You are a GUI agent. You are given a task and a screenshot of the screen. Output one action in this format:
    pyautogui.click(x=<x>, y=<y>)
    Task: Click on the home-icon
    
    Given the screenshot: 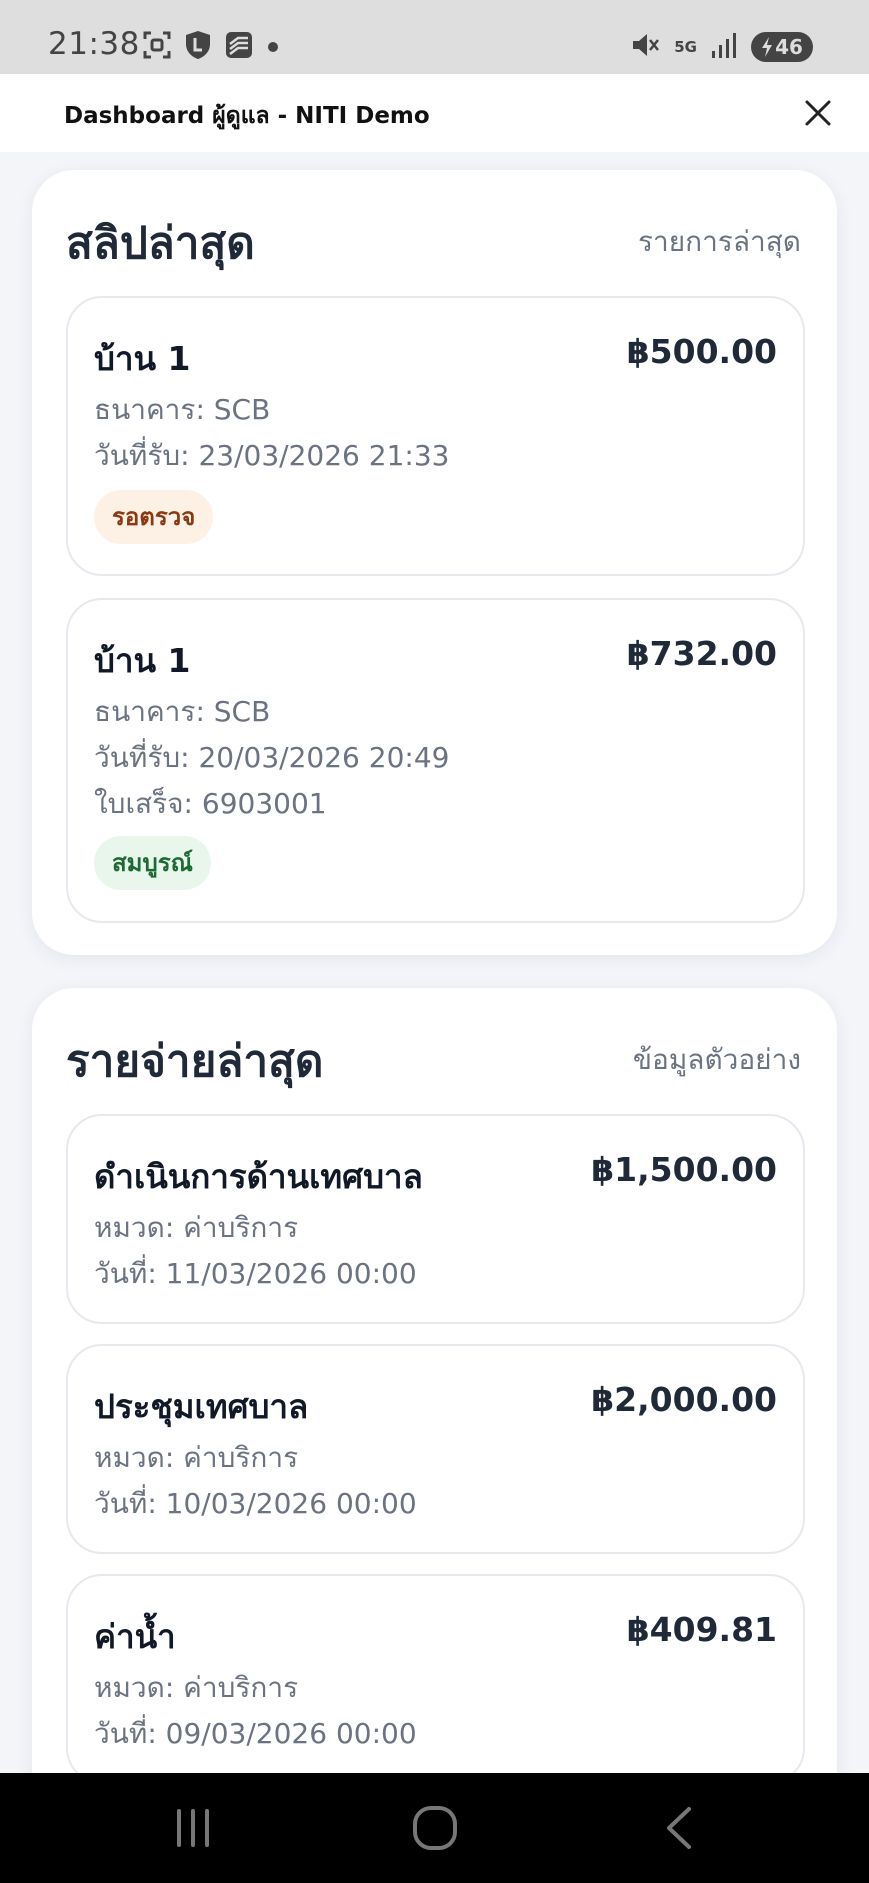 What is the action you would take?
    pyautogui.click(x=435, y=1828)
    